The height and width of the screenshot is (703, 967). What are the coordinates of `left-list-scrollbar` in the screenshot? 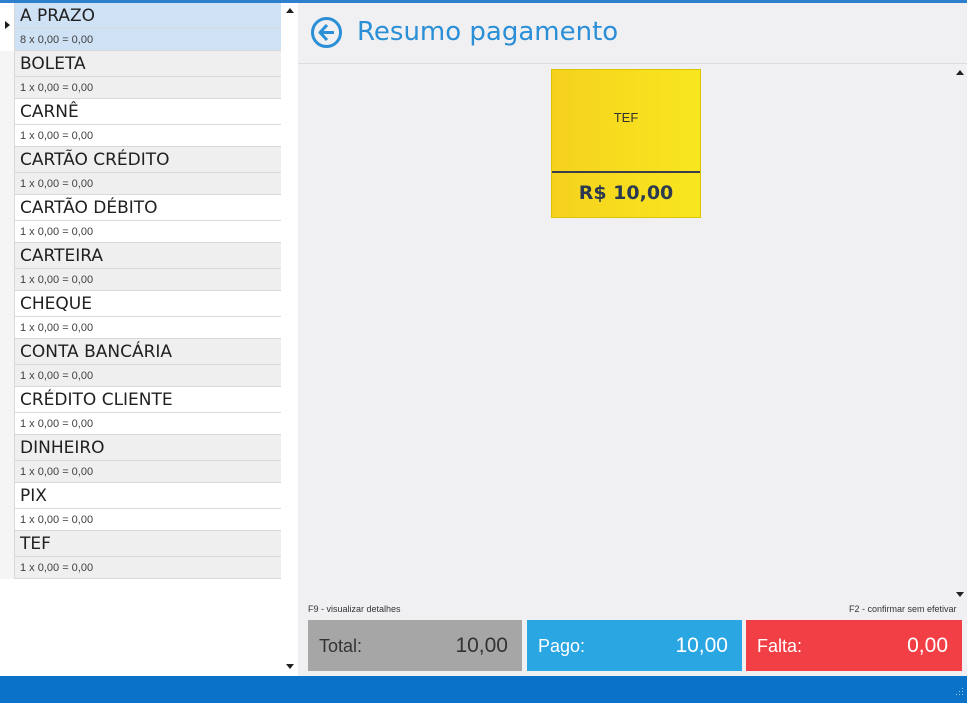 It's located at (290, 339).